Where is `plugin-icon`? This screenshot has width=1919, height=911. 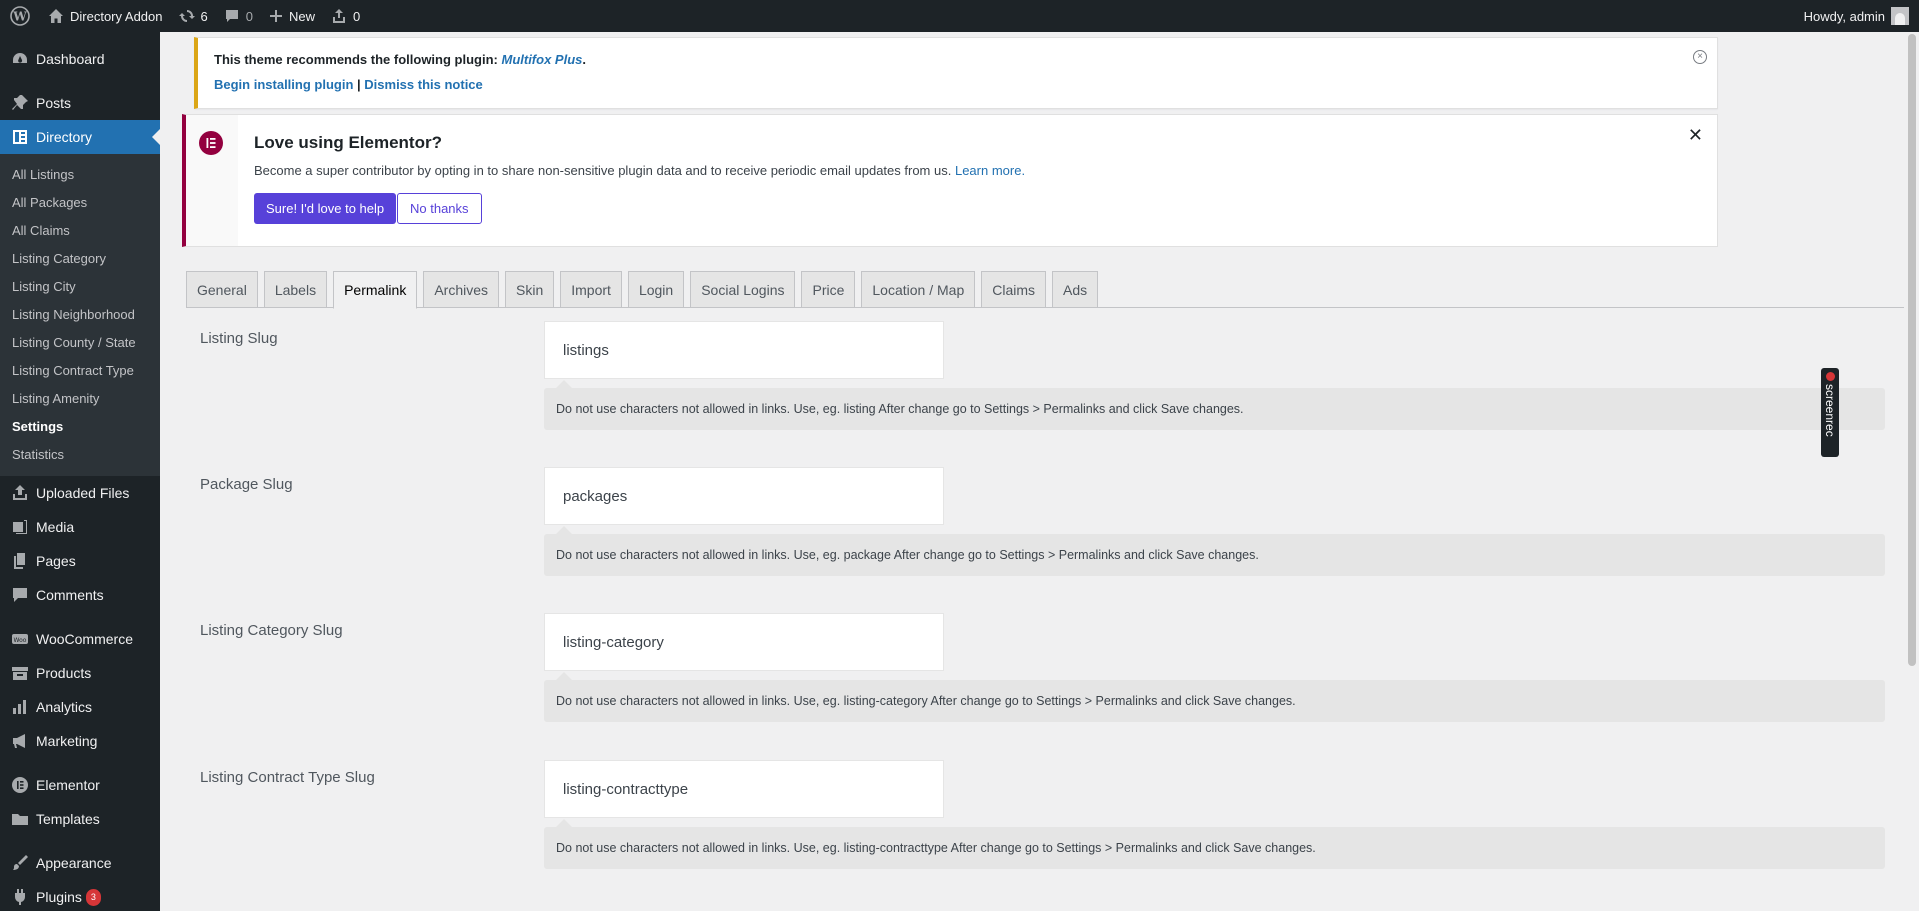
plugin-icon is located at coordinates (20, 897).